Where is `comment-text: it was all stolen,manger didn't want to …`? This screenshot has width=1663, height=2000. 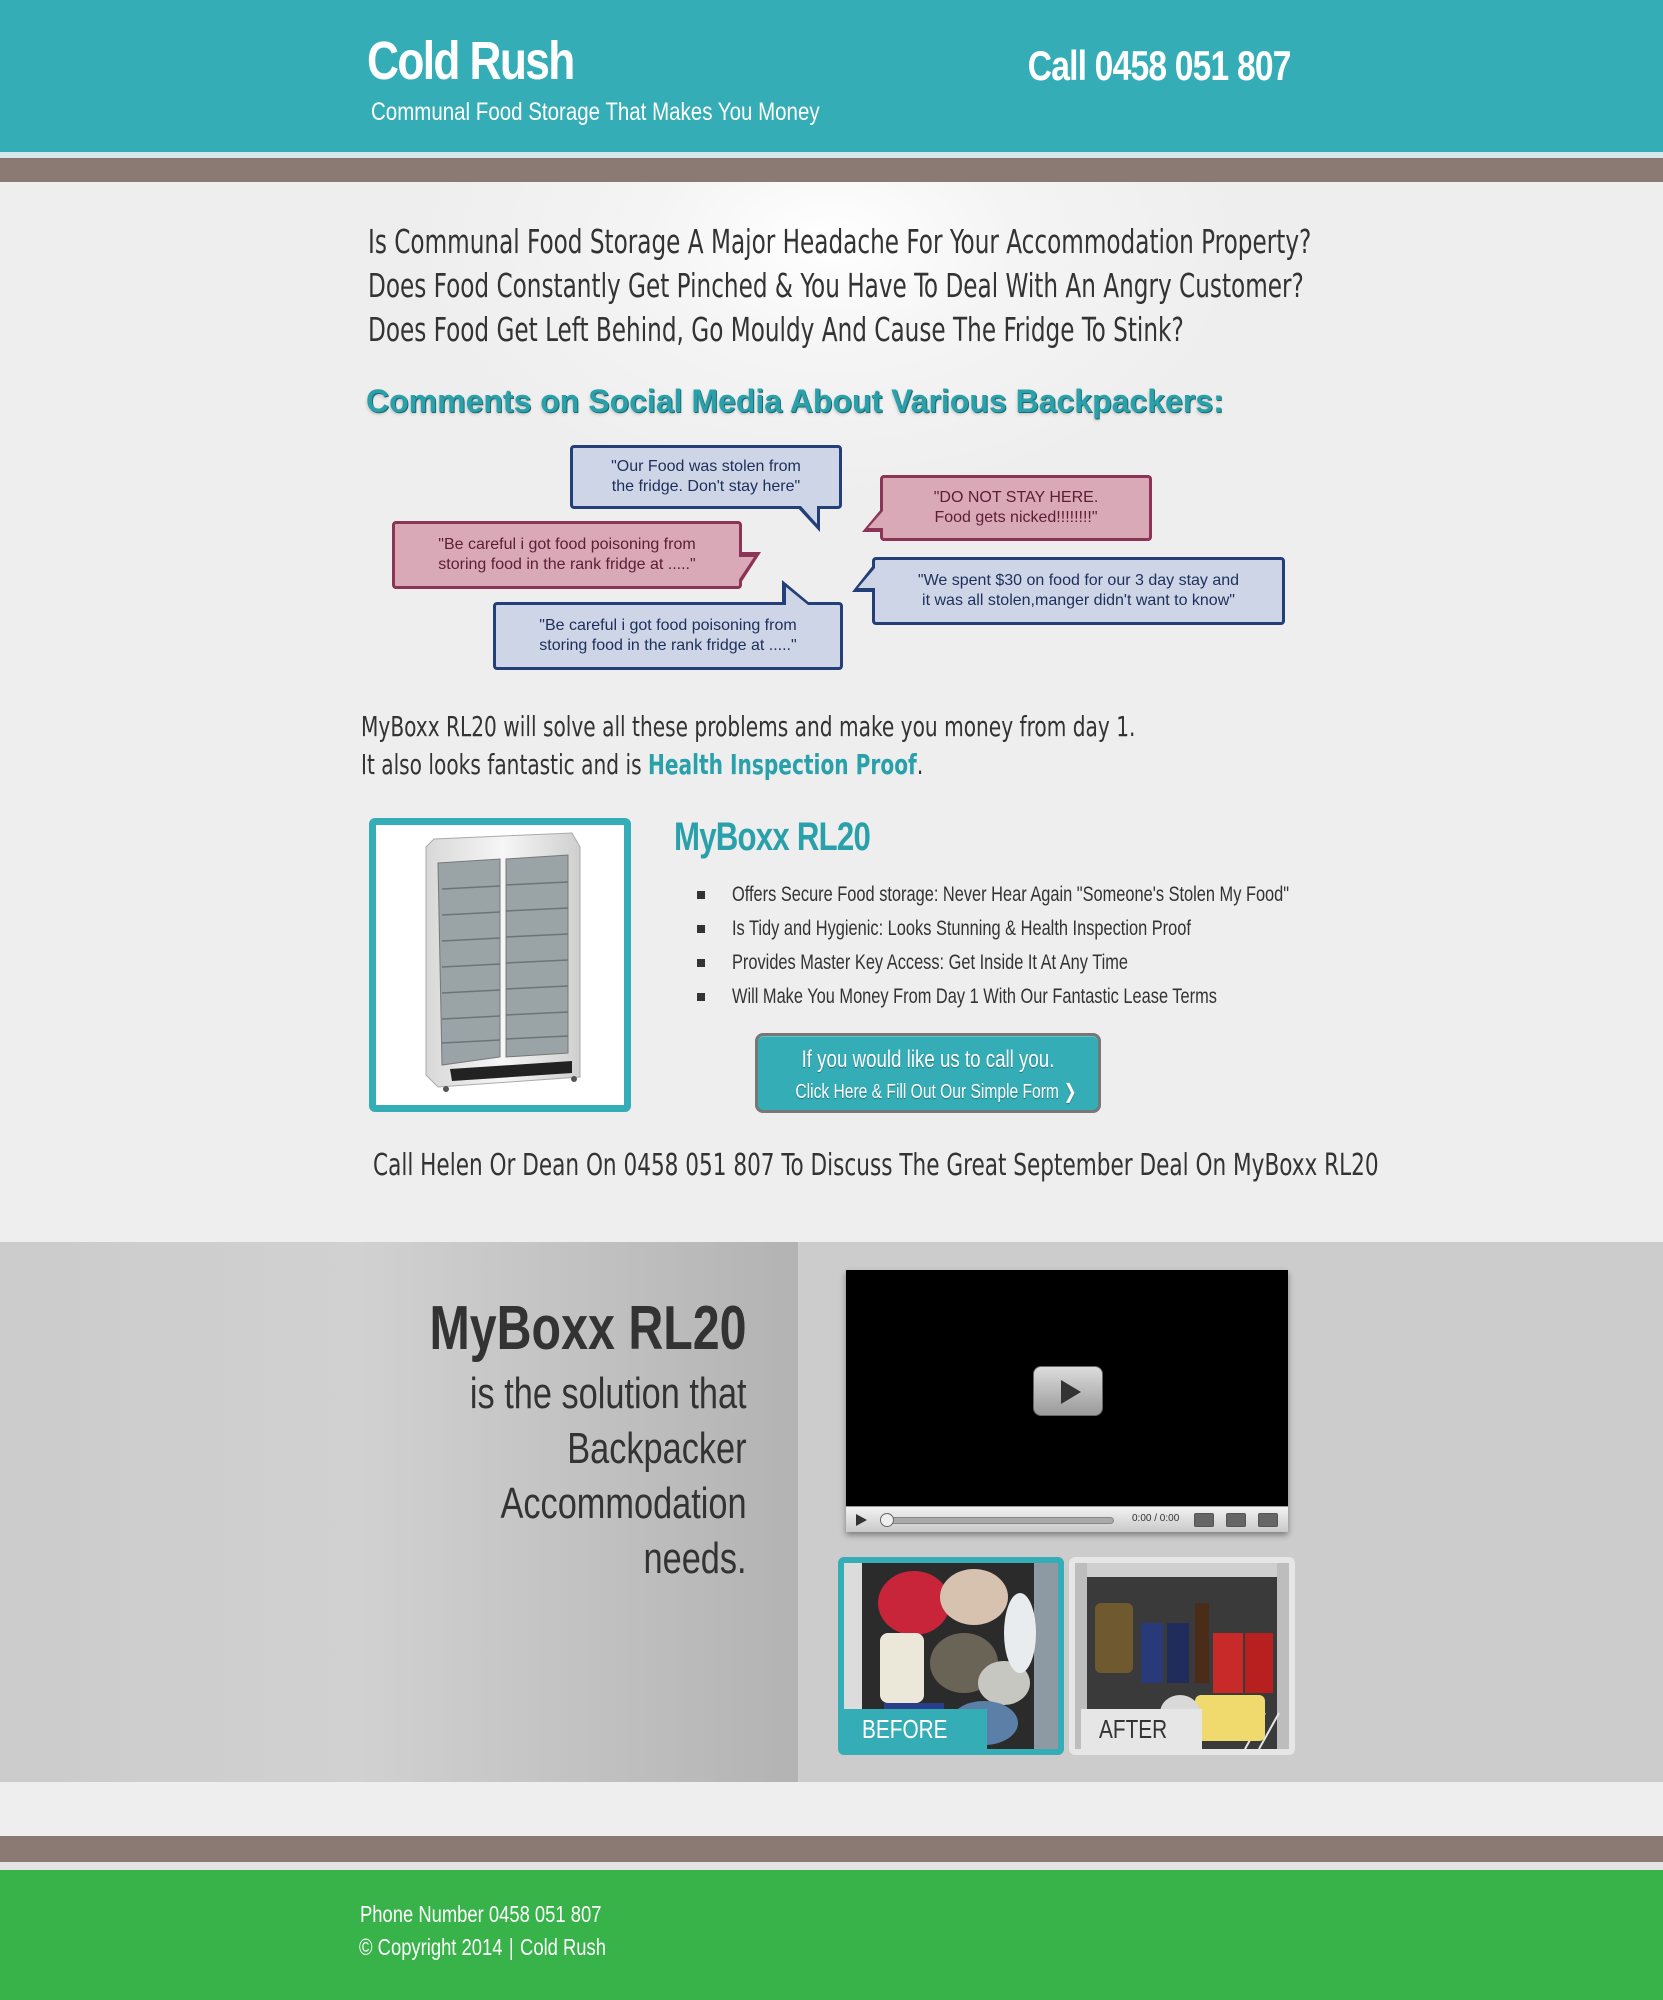 comment-text: it was all stolen,manger didn't want to … is located at coordinates (1078, 600).